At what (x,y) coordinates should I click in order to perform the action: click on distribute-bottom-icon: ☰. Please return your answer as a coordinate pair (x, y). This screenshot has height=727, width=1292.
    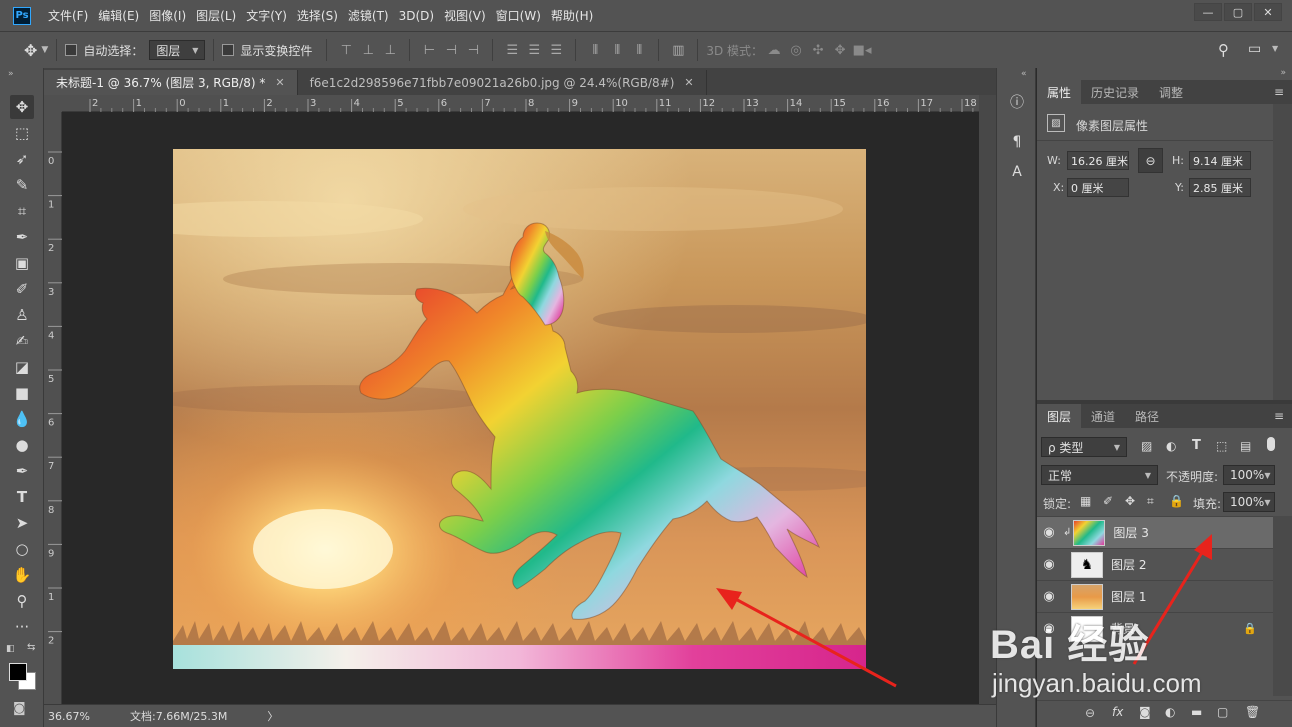
    Looking at the image, I should click on (556, 50).